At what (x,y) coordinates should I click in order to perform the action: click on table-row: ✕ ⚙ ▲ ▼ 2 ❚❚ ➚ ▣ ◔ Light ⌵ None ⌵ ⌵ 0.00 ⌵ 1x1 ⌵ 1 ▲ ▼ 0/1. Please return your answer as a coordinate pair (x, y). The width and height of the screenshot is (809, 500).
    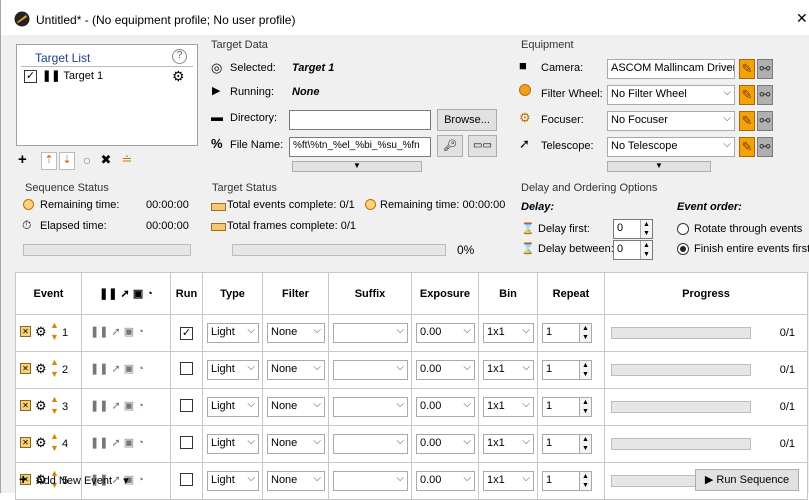
    Looking at the image, I should click on (411, 370).